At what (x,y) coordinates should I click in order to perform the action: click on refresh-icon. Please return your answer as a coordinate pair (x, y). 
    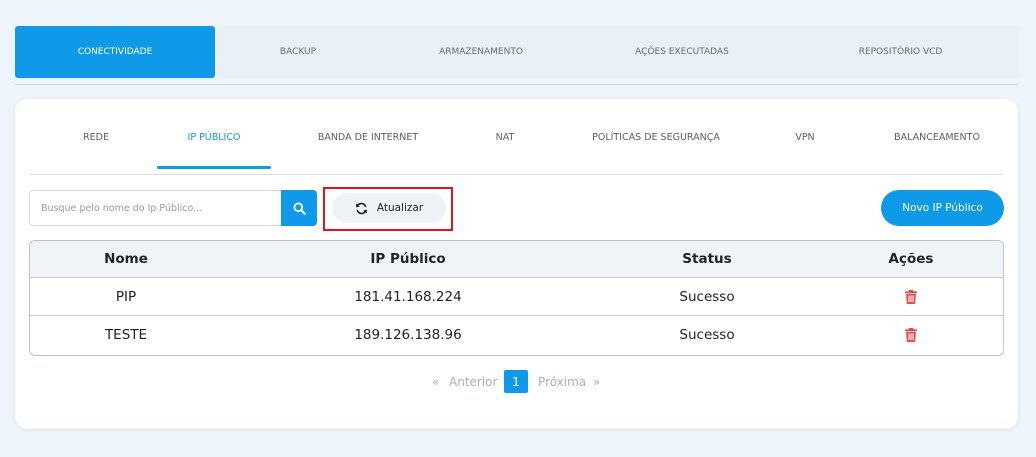
    Looking at the image, I should click on (361, 208).